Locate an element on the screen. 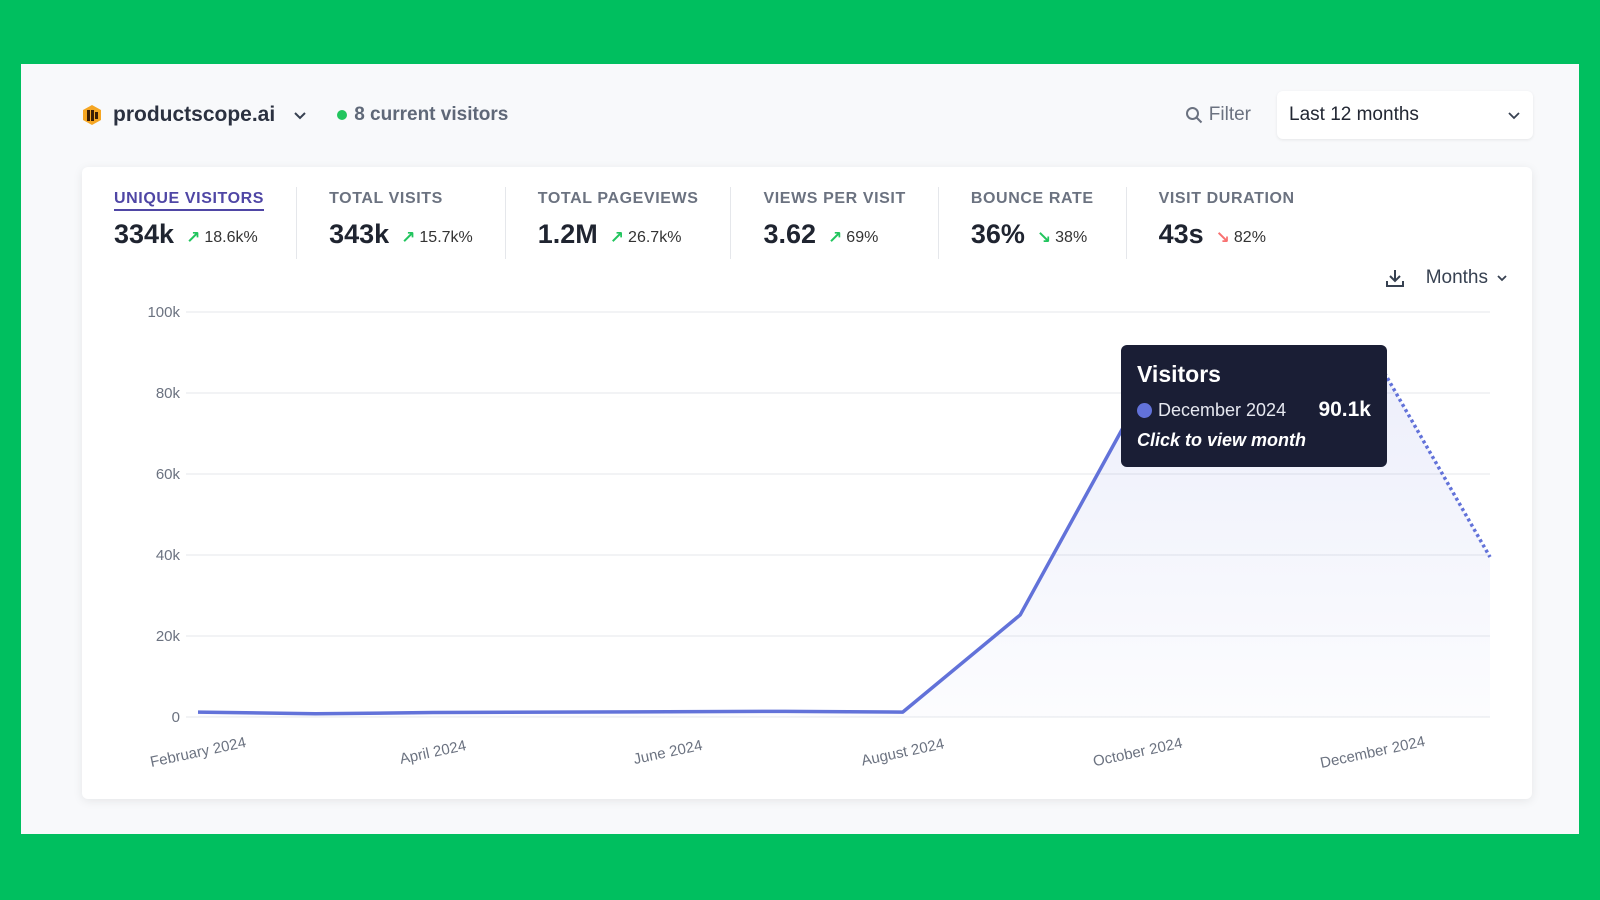  current-visitors: 8 current visitors is located at coordinates (422, 115).